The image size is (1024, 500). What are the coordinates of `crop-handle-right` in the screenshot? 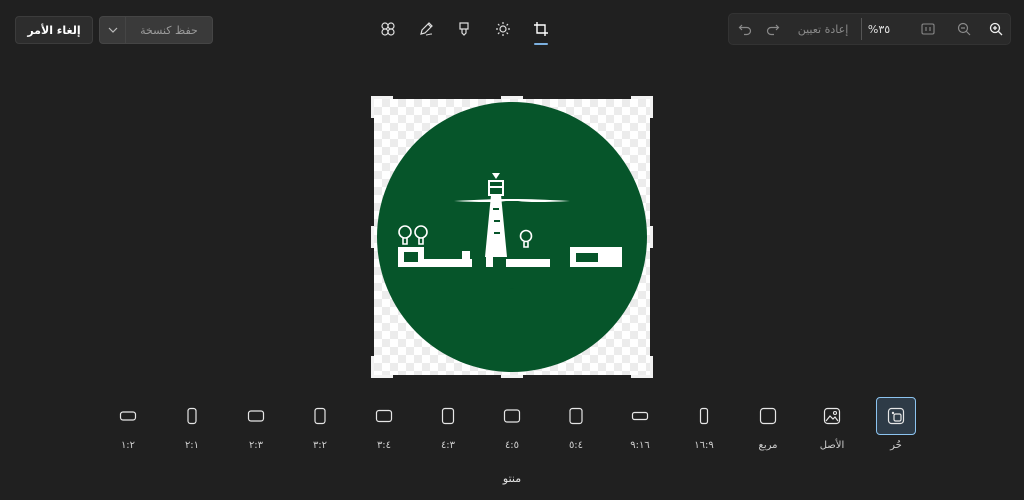 It's located at (651, 237).